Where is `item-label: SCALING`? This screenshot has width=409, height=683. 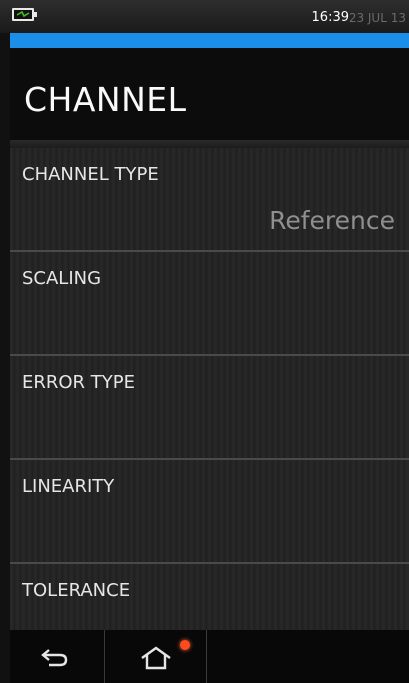
item-label: SCALING is located at coordinates (62, 278).